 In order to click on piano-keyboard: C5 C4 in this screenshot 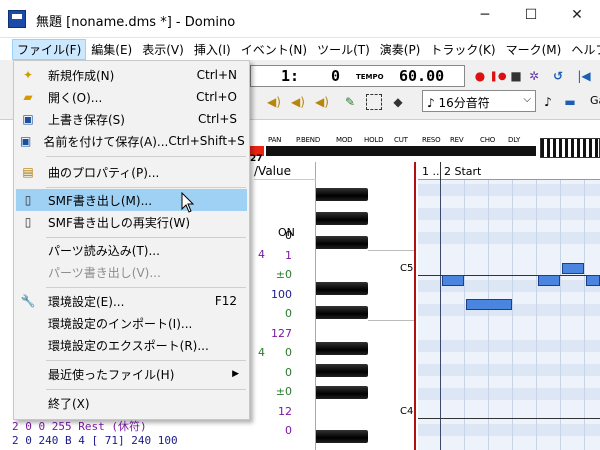, I will do `click(366, 306)`.